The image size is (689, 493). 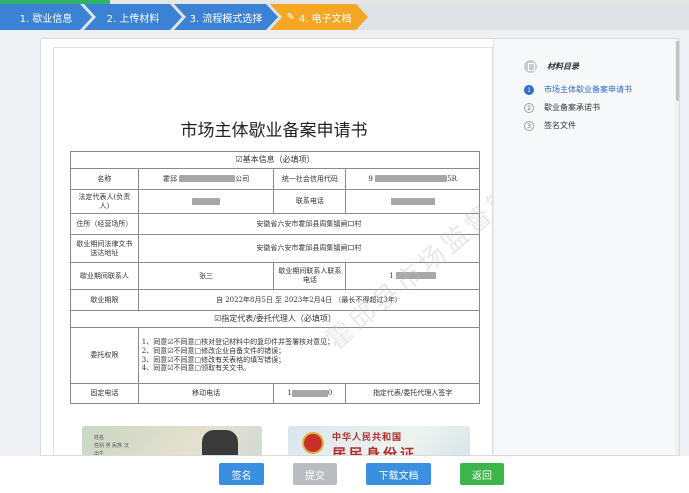 I want to click on period-value: 自 2022年8月5日 至 2023年2月4日 （最长不得超过3年）, so click(x=309, y=300).